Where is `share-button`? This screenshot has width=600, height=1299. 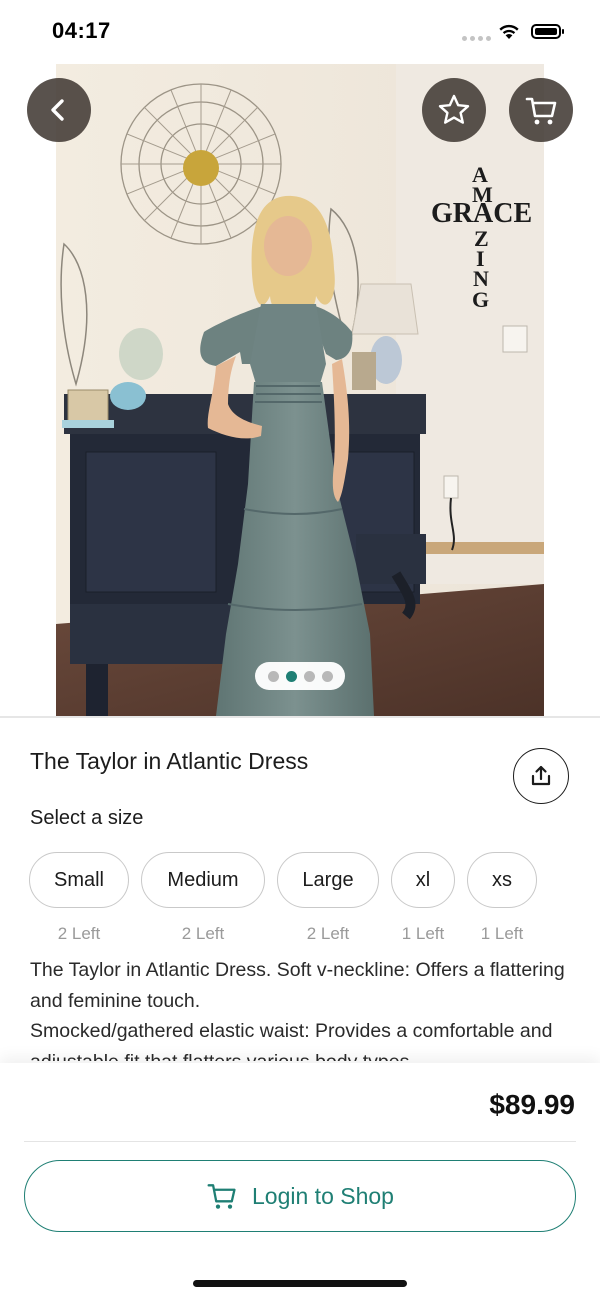 share-button is located at coordinates (541, 776).